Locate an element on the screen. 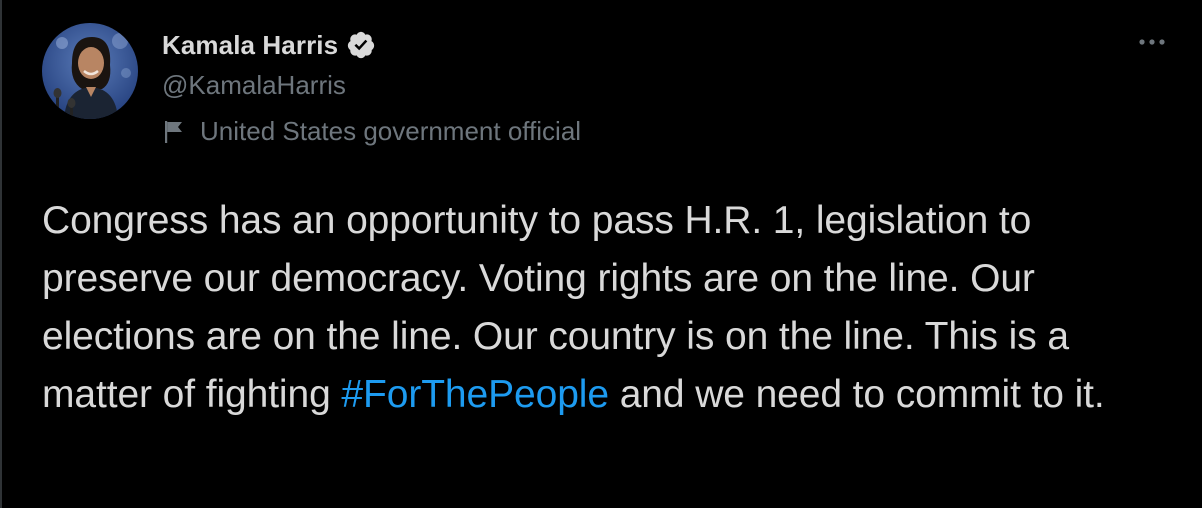  more-options-icon is located at coordinates (1152, 42).